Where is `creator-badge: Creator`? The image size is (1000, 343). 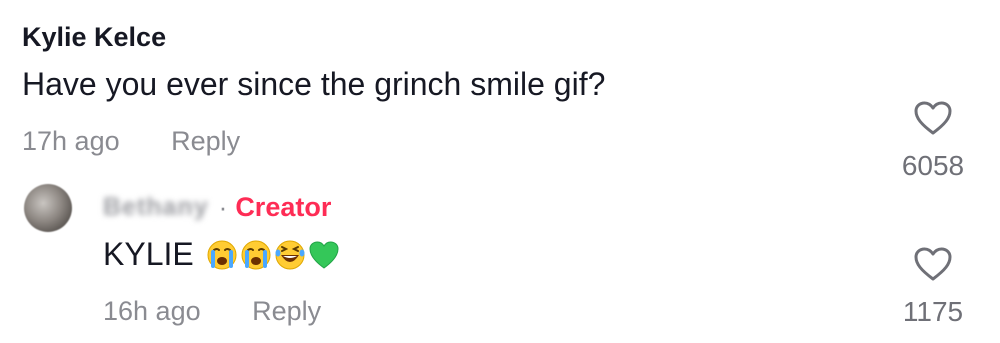 creator-badge: Creator is located at coordinates (283, 207).